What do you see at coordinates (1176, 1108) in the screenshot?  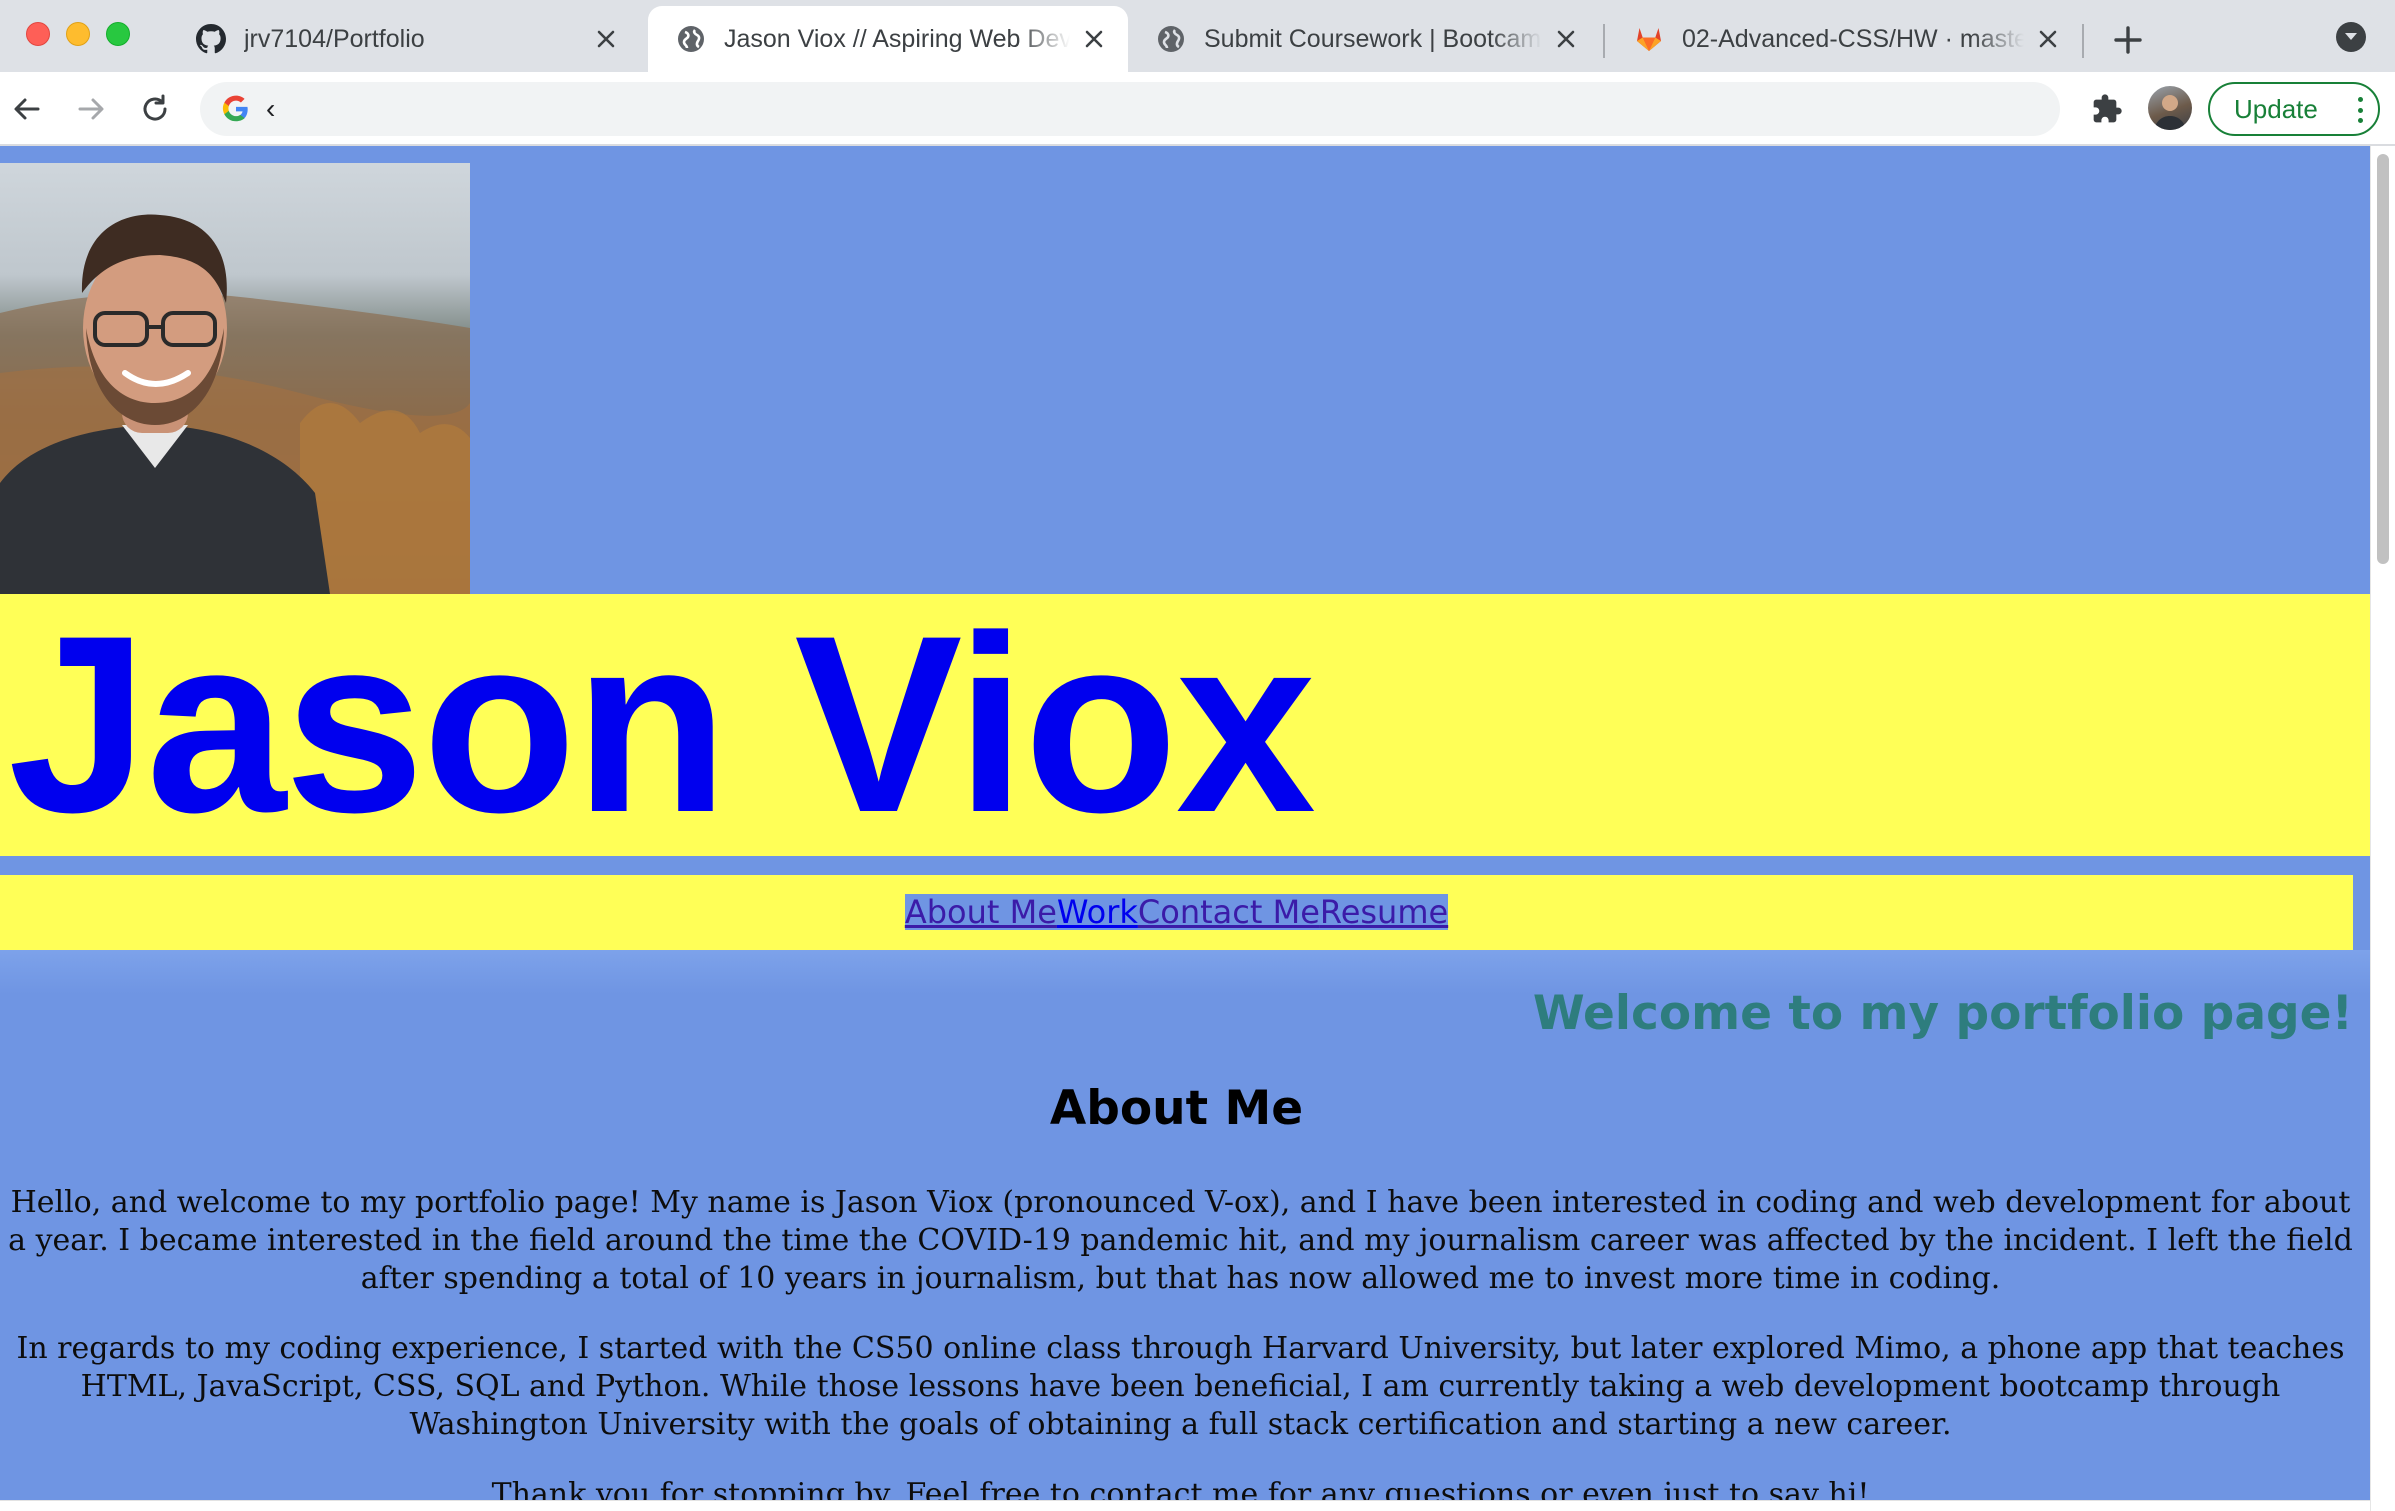 I see `about-me-heading: About Me` at bounding box center [1176, 1108].